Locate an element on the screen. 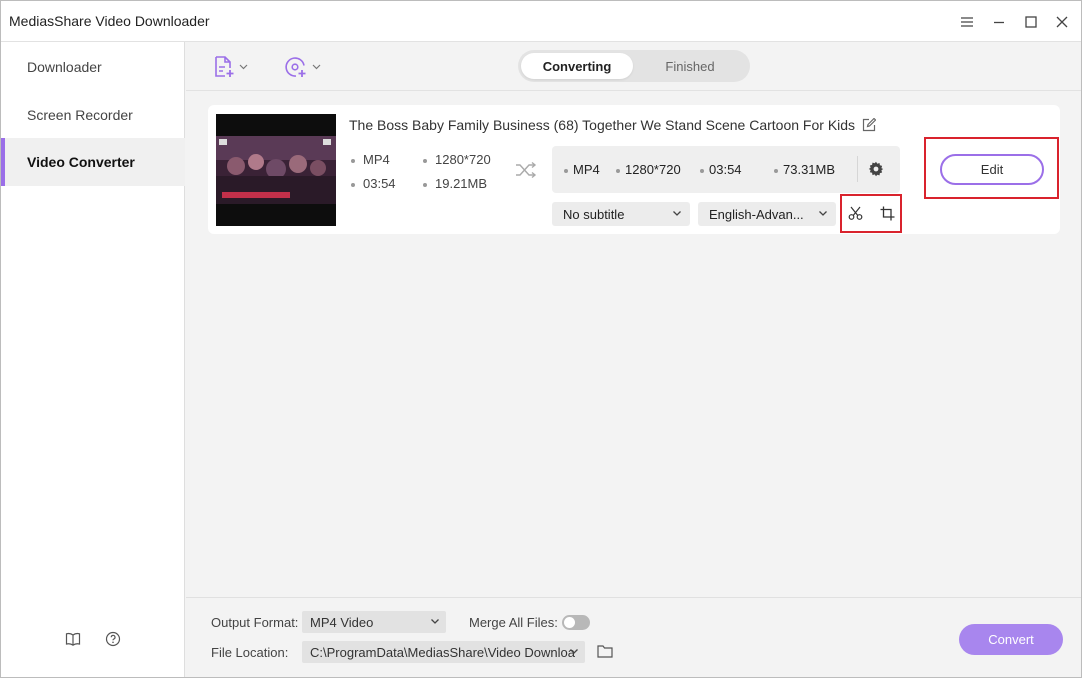  gear-icon is located at coordinates (876, 170).